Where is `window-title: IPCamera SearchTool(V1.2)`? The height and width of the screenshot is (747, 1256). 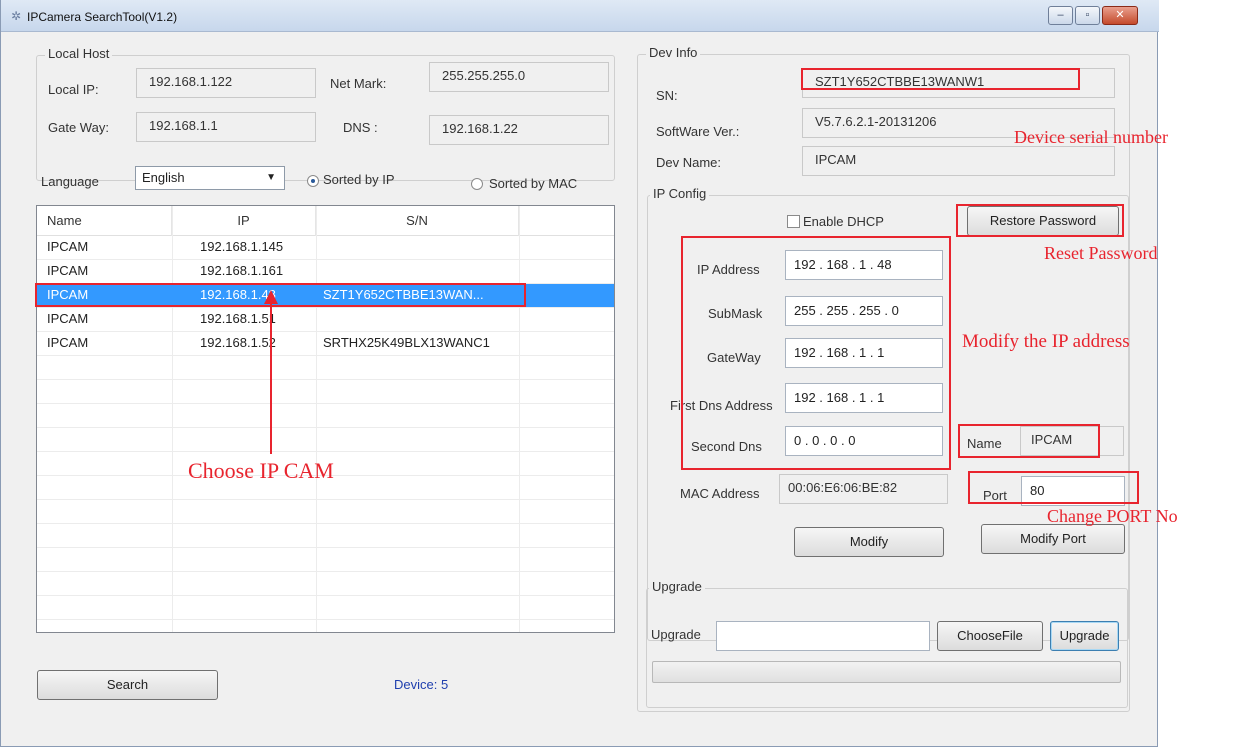
window-title: IPCamera SearchTool(V1.2) is located at coordinates (102, 17).